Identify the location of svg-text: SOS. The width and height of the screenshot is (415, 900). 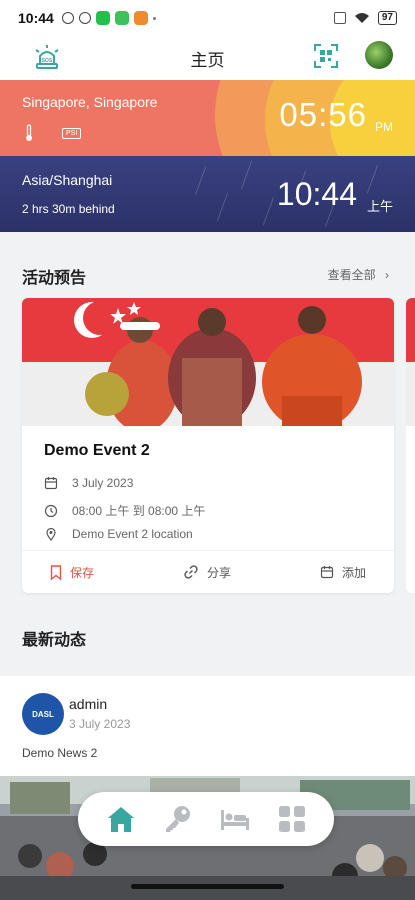
(47, 61).